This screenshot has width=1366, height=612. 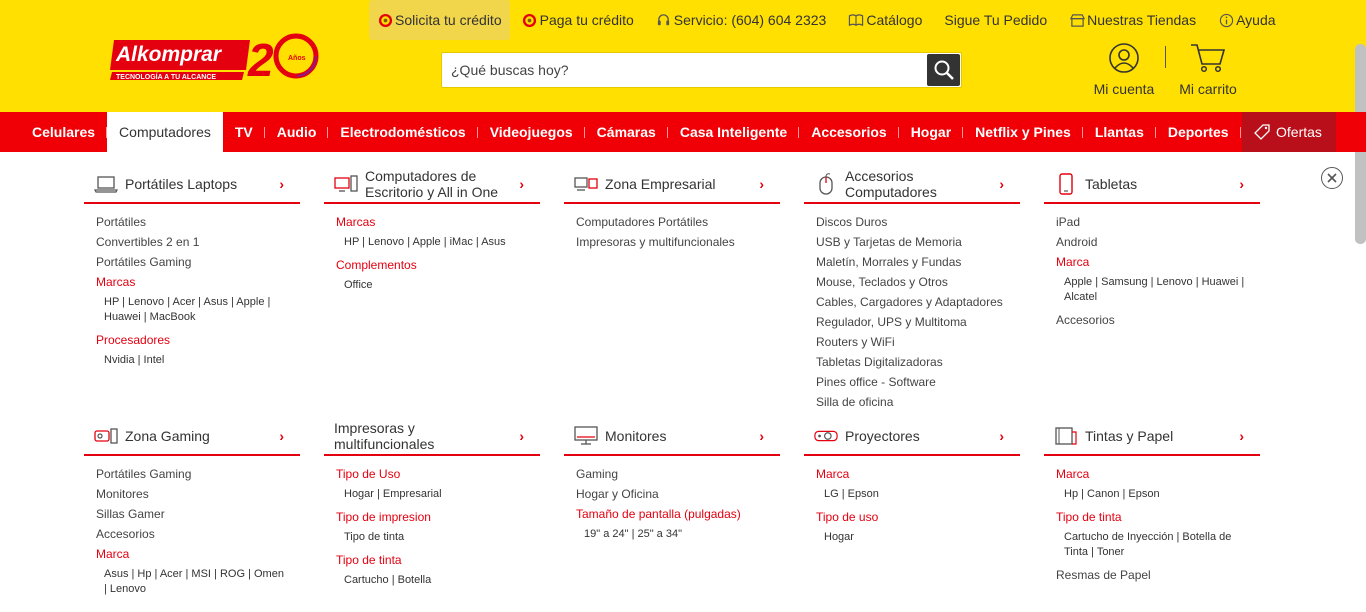 I want to click on top-link-4: Catálogo, so click(x=885, y=20).